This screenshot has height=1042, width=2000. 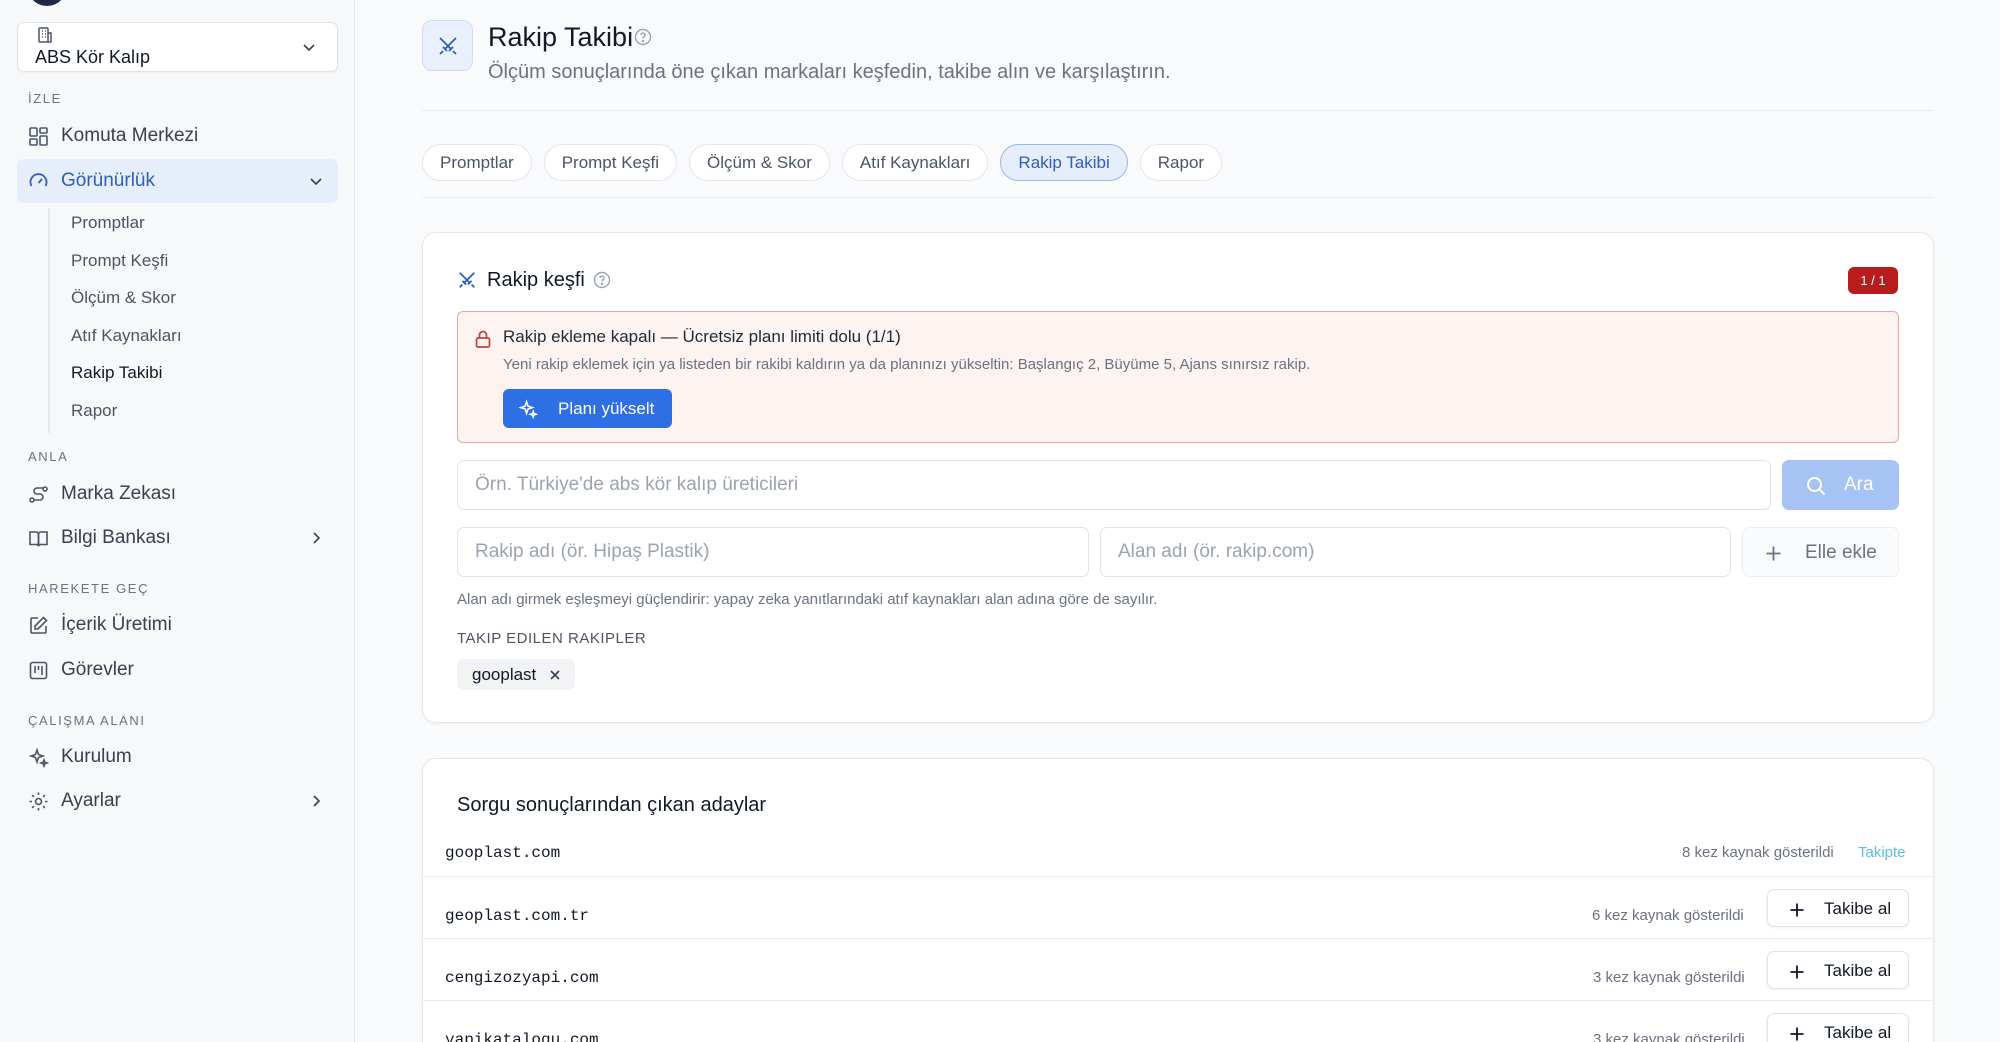 I want to click on sidebar-item-gorevler: Görevler, so click(x=177, y=670).